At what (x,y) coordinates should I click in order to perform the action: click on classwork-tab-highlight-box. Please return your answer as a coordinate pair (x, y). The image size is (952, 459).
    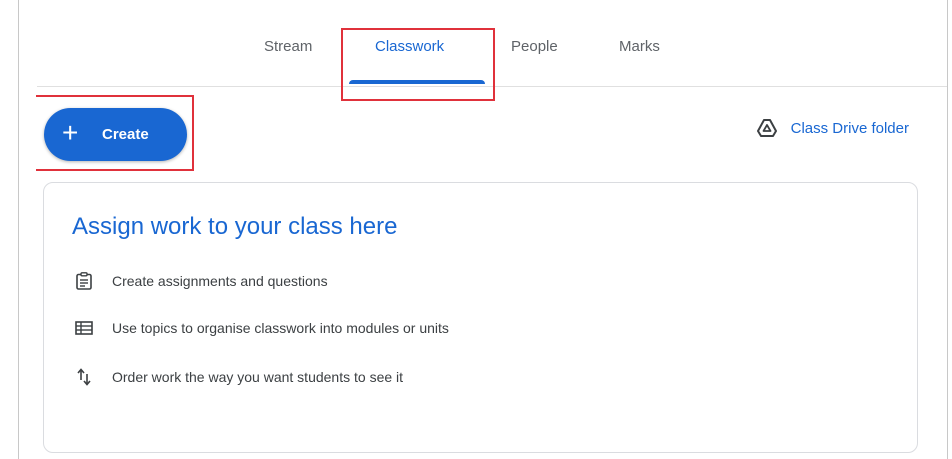
    Looking at the image, I should click on (418, 64).